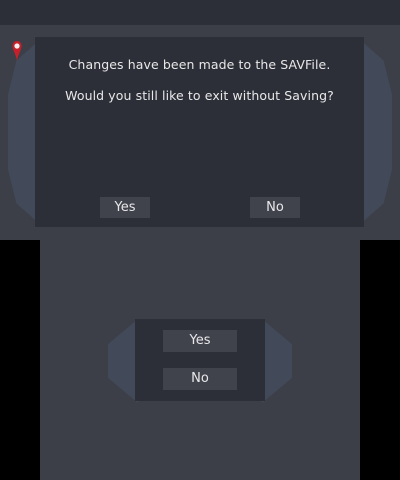  I want to click on dialog-no-button: No, so click(275, 207).